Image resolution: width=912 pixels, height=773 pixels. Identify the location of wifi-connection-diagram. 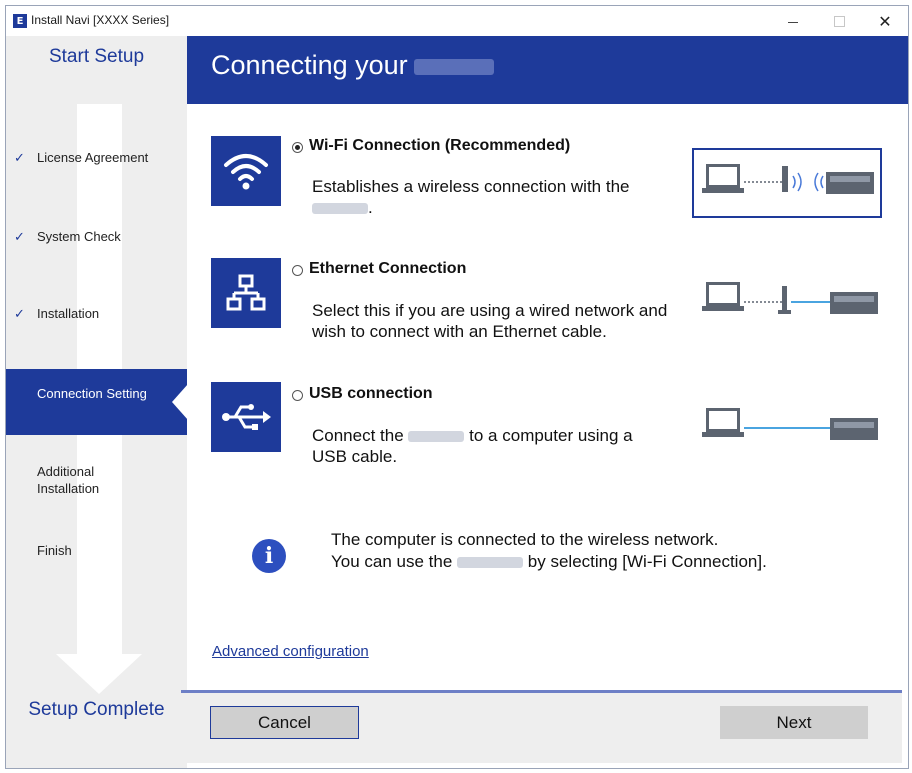
(787, 183).